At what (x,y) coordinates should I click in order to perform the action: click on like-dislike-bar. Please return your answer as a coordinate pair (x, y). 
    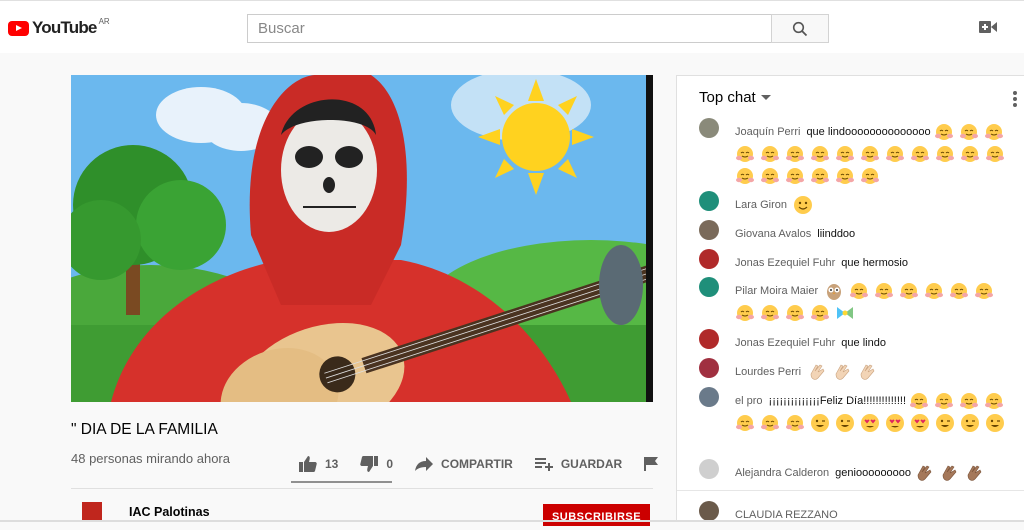
    Looking at the image, I should click on (341, 482).